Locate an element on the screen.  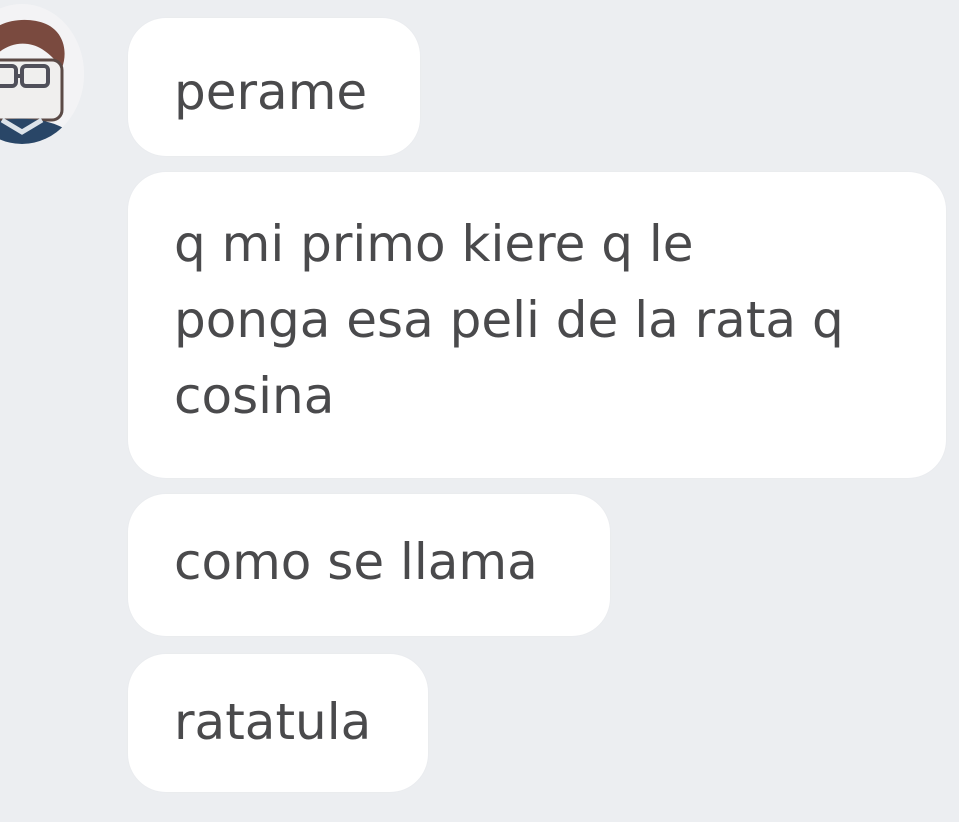
message-bubble: ratatula is located at coordinates (278, 723).